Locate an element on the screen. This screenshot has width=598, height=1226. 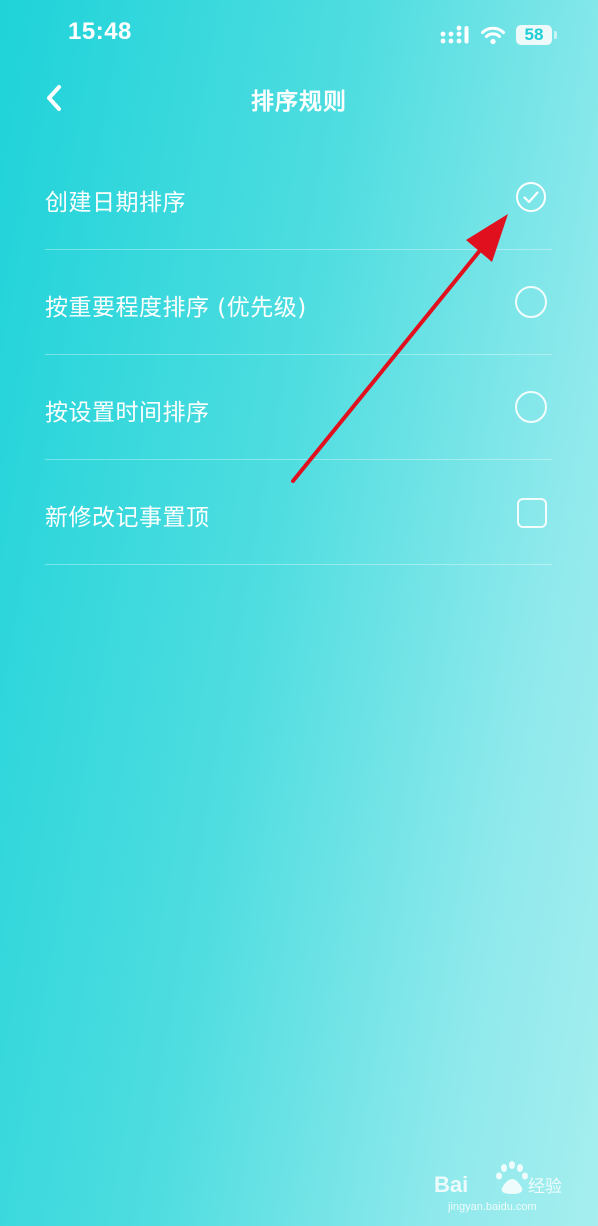
battery-icon: 58 is located at coordinates (536, 35).